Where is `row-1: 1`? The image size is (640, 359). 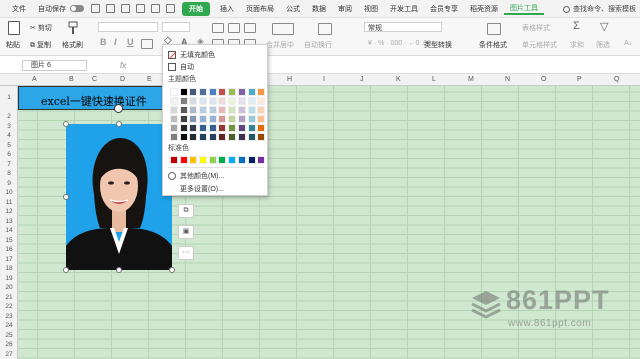 row-1: 1 is located at coordinates (9, 97).